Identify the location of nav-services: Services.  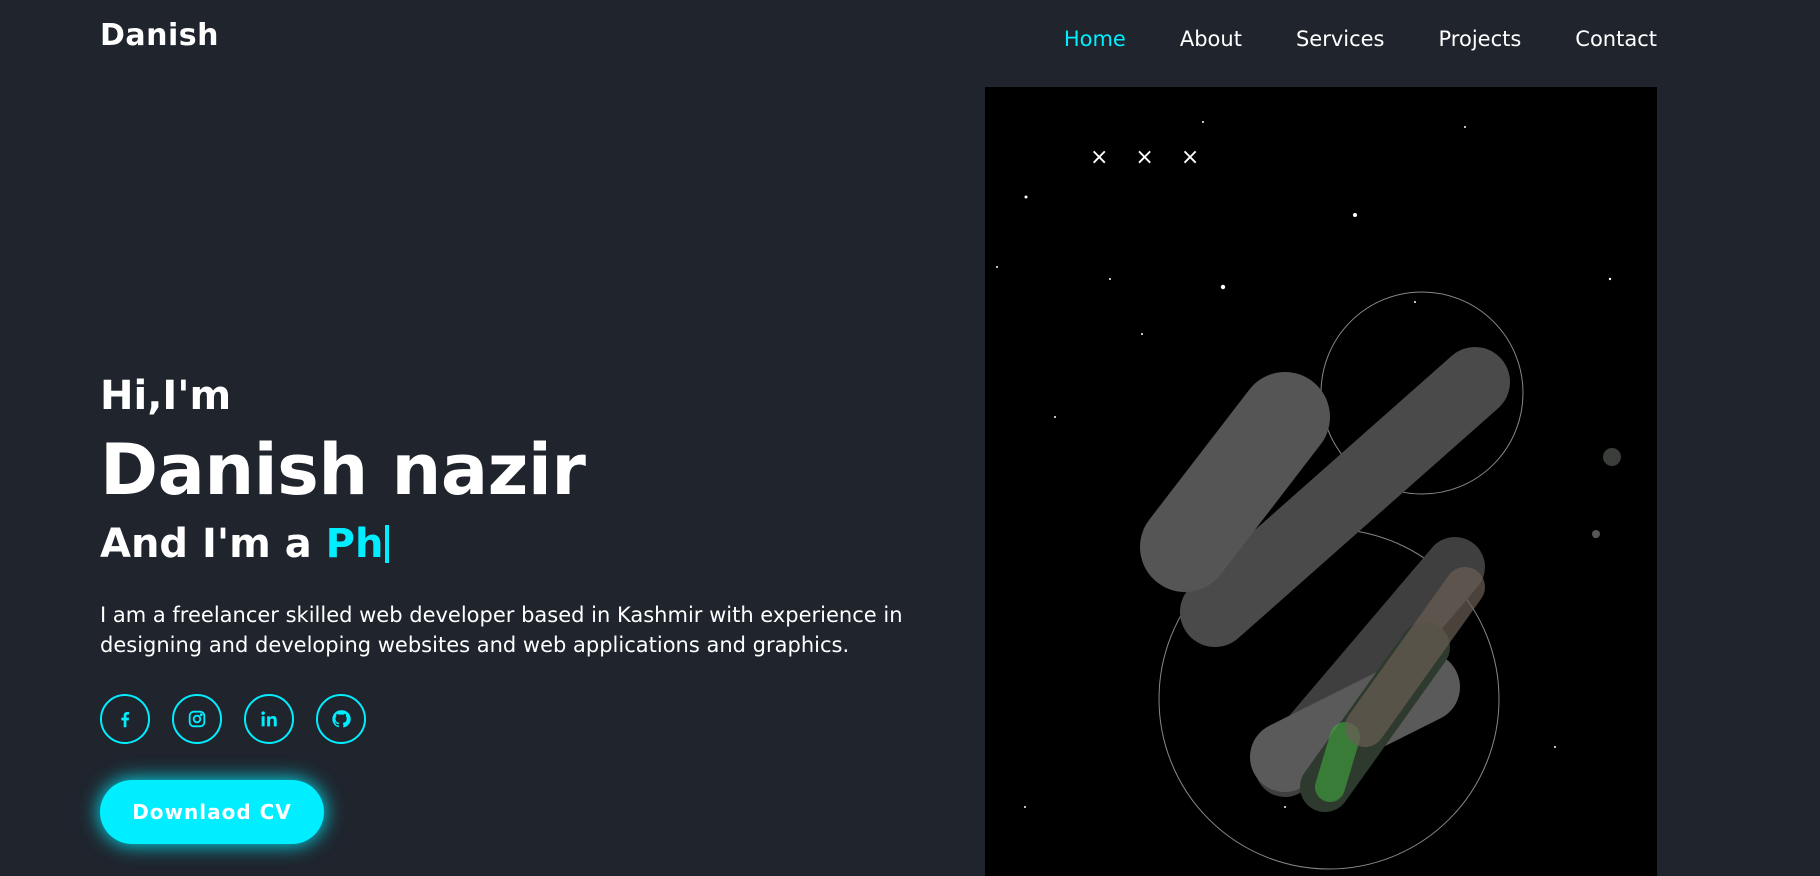
(1340, 39).